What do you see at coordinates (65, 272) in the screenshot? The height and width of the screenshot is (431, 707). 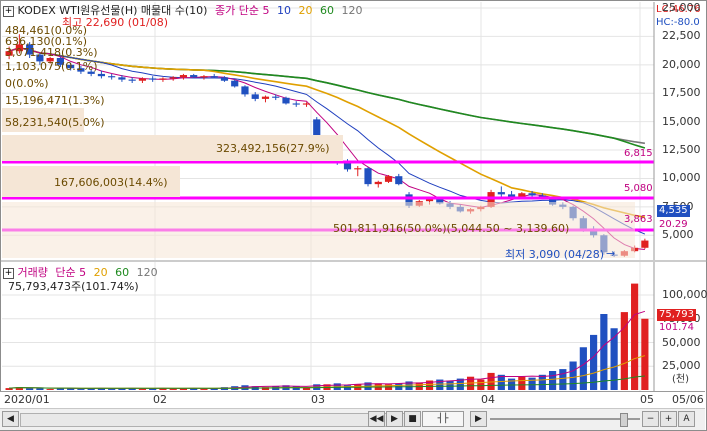 I see `volume-label-simple: 단순` at bounding box center [65, 272].